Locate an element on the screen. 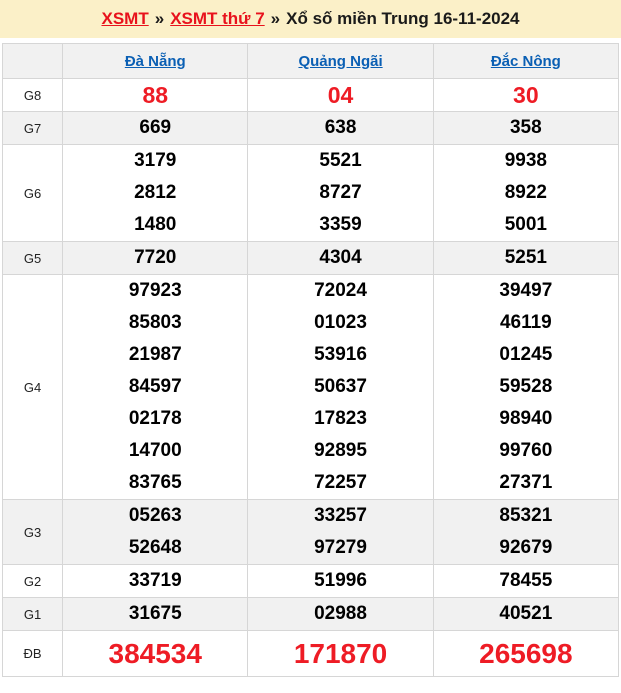 This screenshot has width=621, height=693. prize-row-g3: G3 05263 52648 33257 97279 85321 92679 is located at coordinates (310, 532).